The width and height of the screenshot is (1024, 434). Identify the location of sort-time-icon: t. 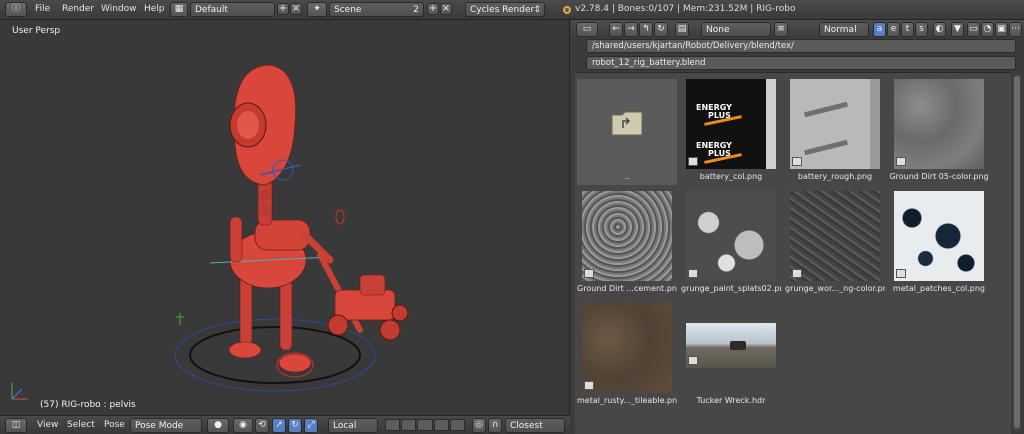
(907, 29).